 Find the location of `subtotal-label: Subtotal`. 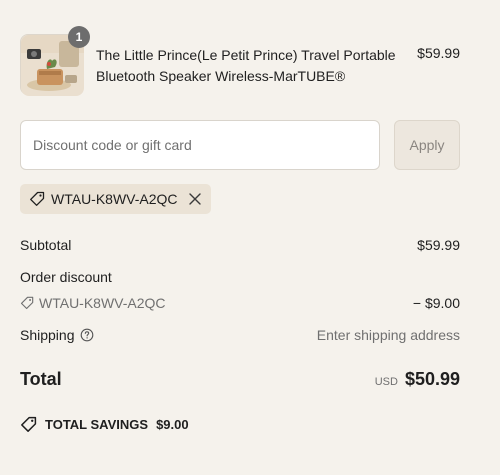

subtotal-label: Subtotal is located at coordinates (46, 245).